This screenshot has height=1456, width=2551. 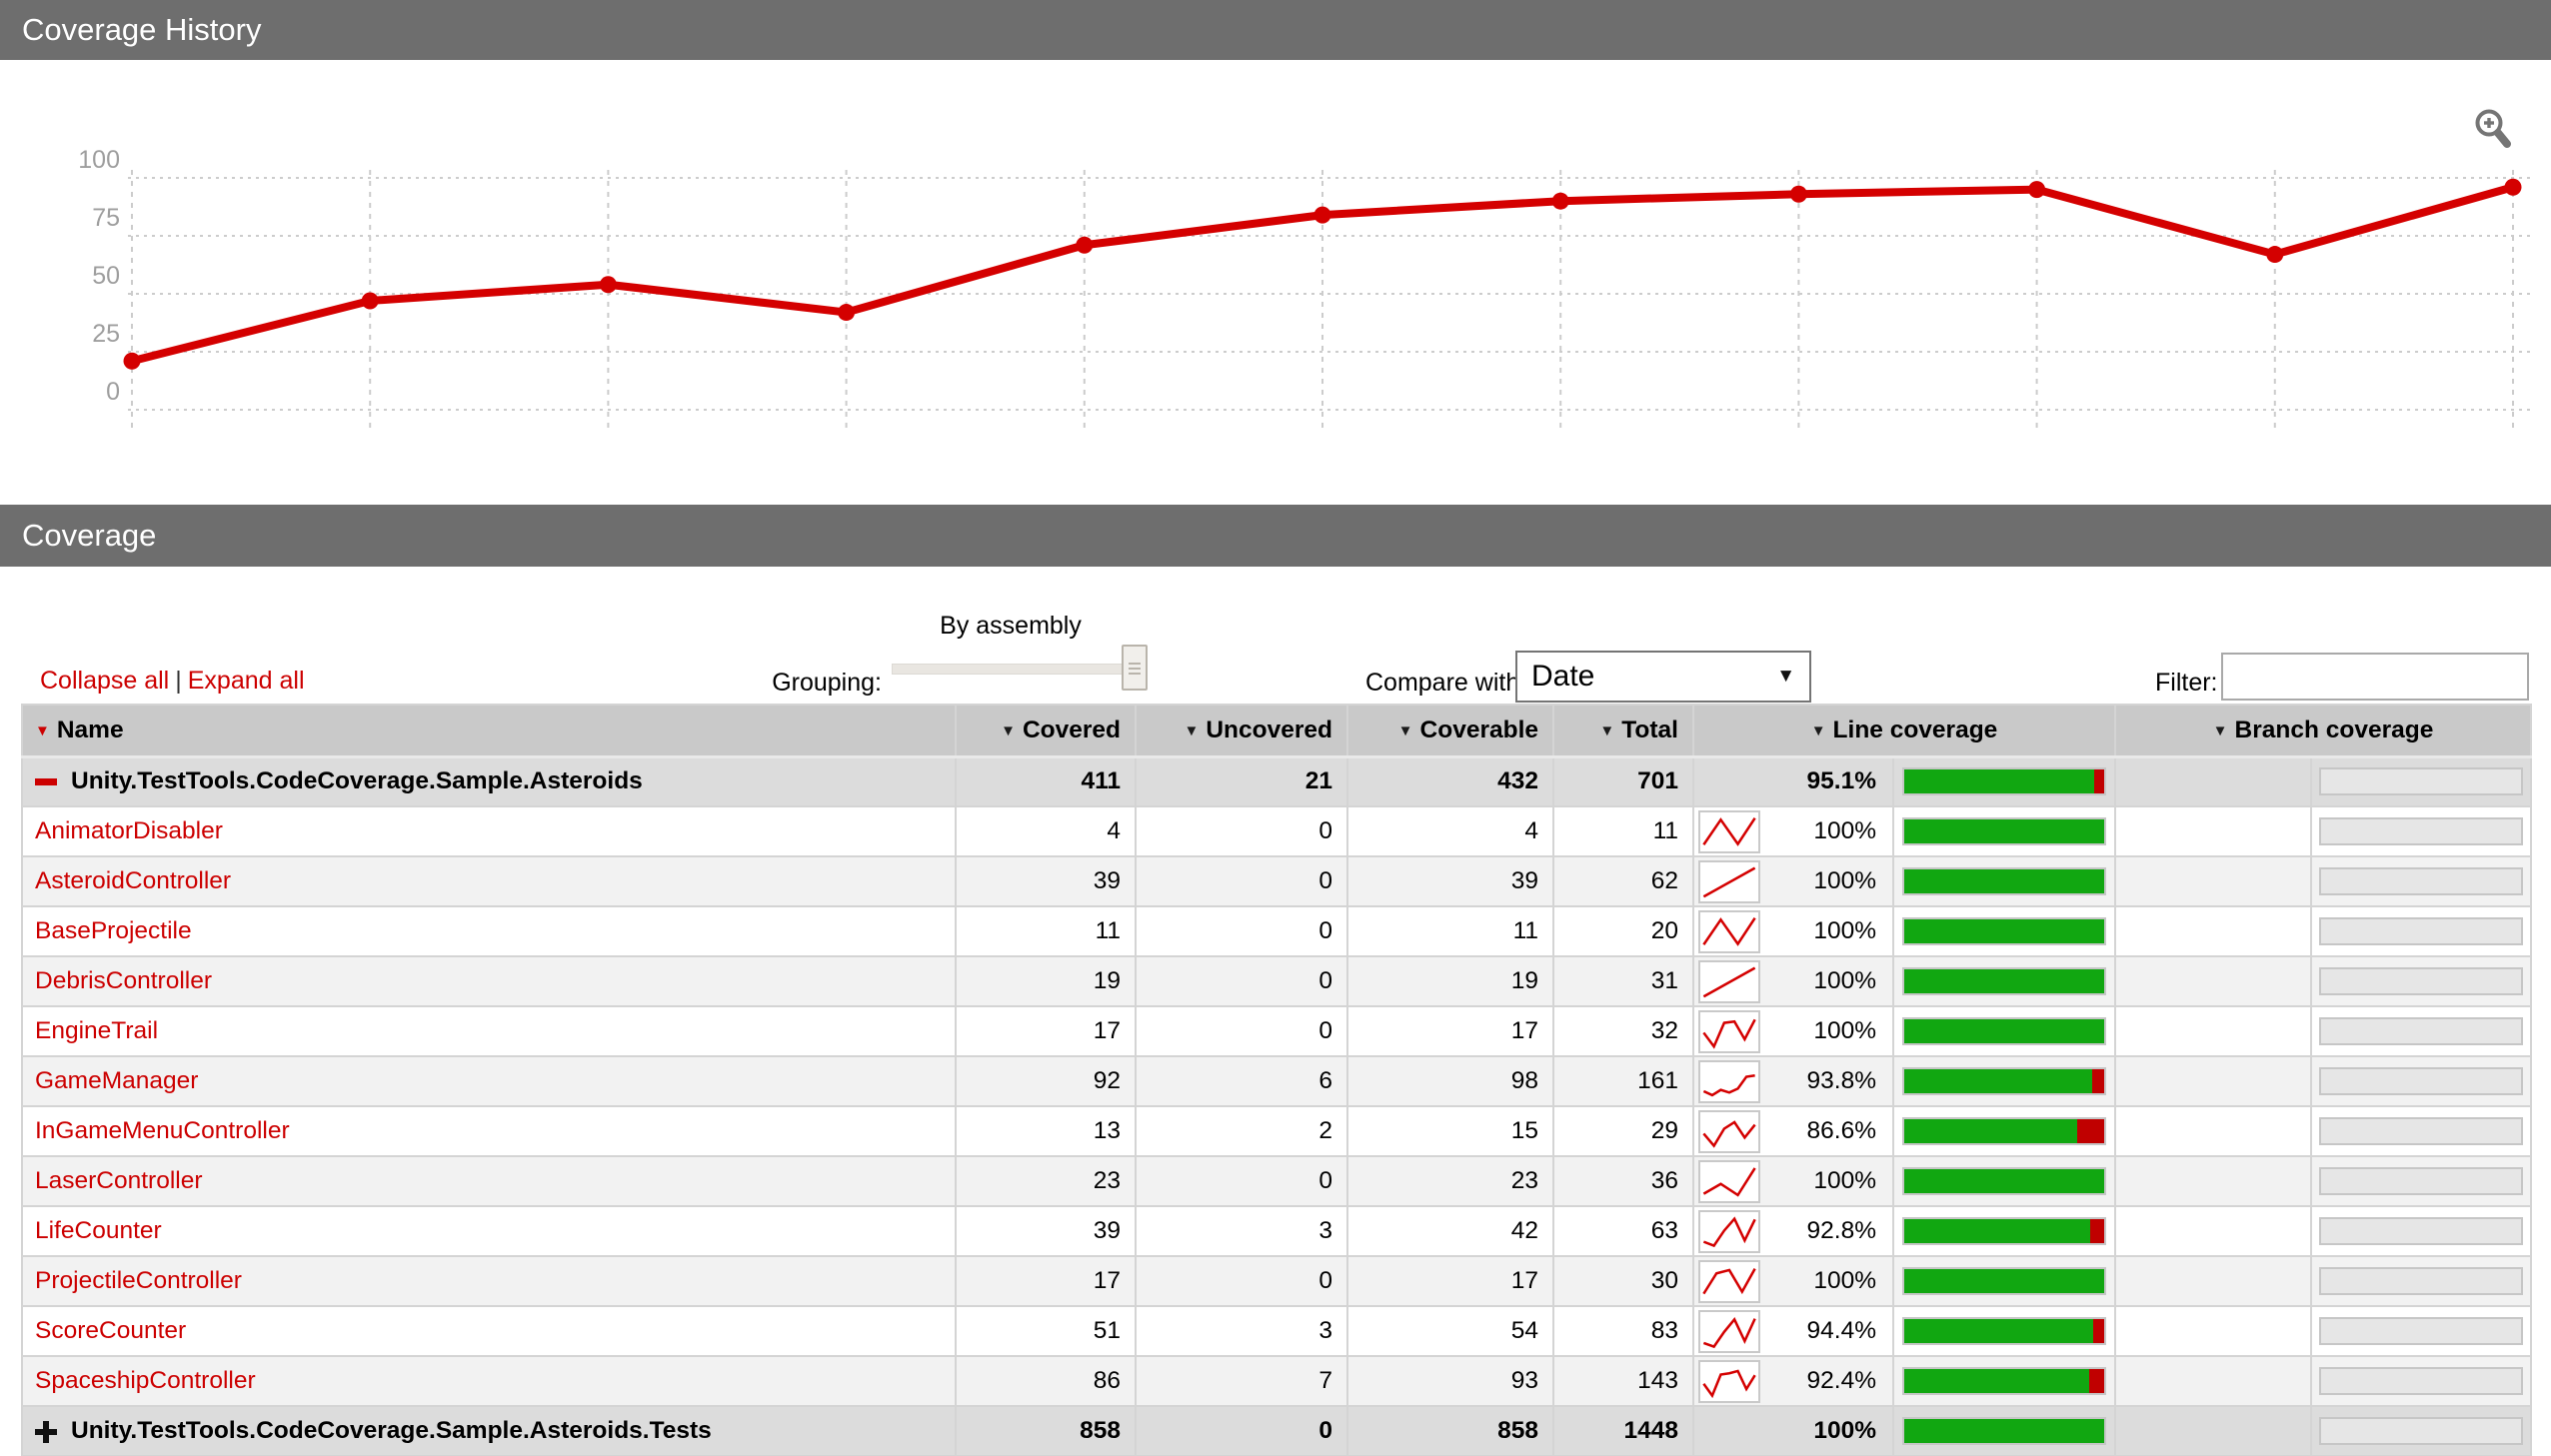 I want to click on expand-all-link: Expand all, so click(x=247, y=681).